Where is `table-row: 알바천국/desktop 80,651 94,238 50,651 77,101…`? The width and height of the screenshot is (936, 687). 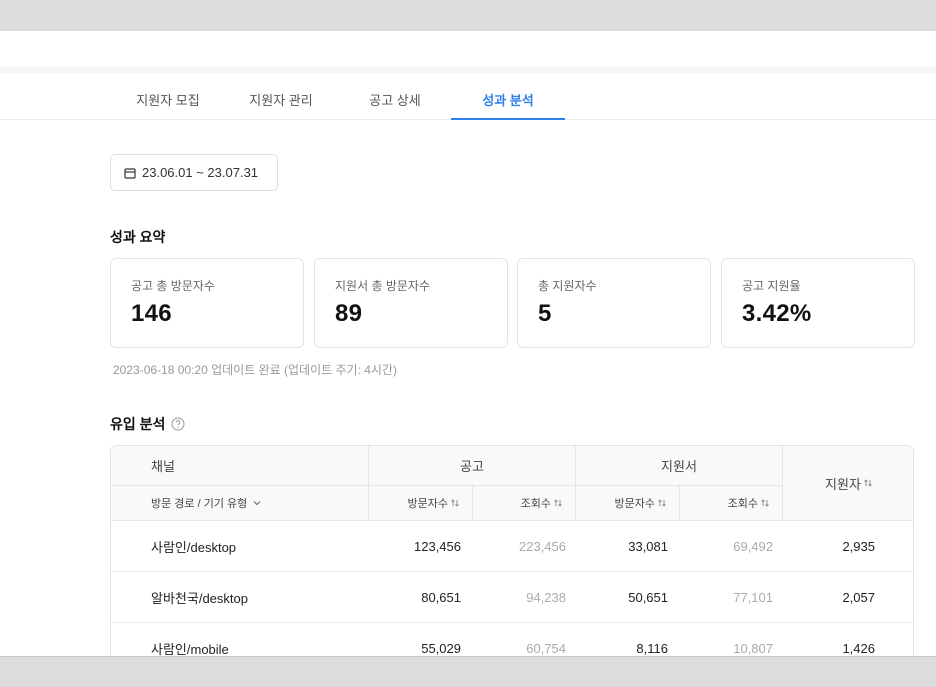
table-row: 알바천국/desktop 80,651 94,238 50,651 77,101… is located at coordinates (512, 597).